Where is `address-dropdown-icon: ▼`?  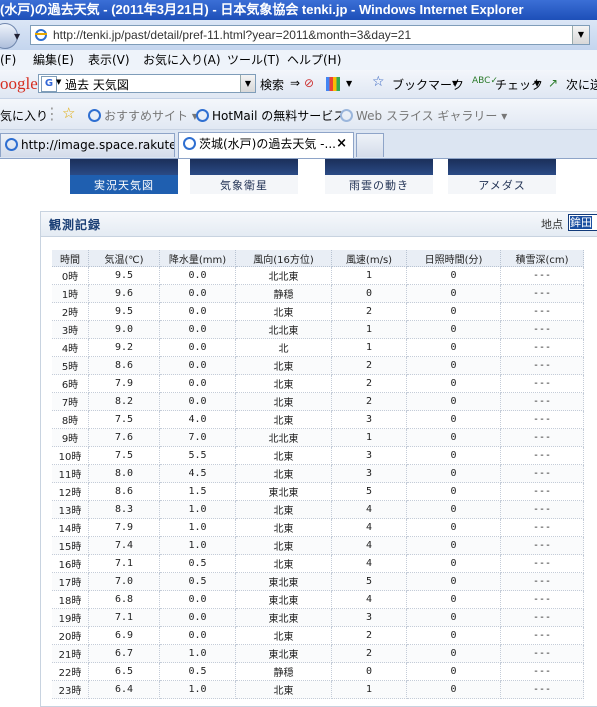
address-dropdown-icon: ▼ is located at coordinates (580, 35).